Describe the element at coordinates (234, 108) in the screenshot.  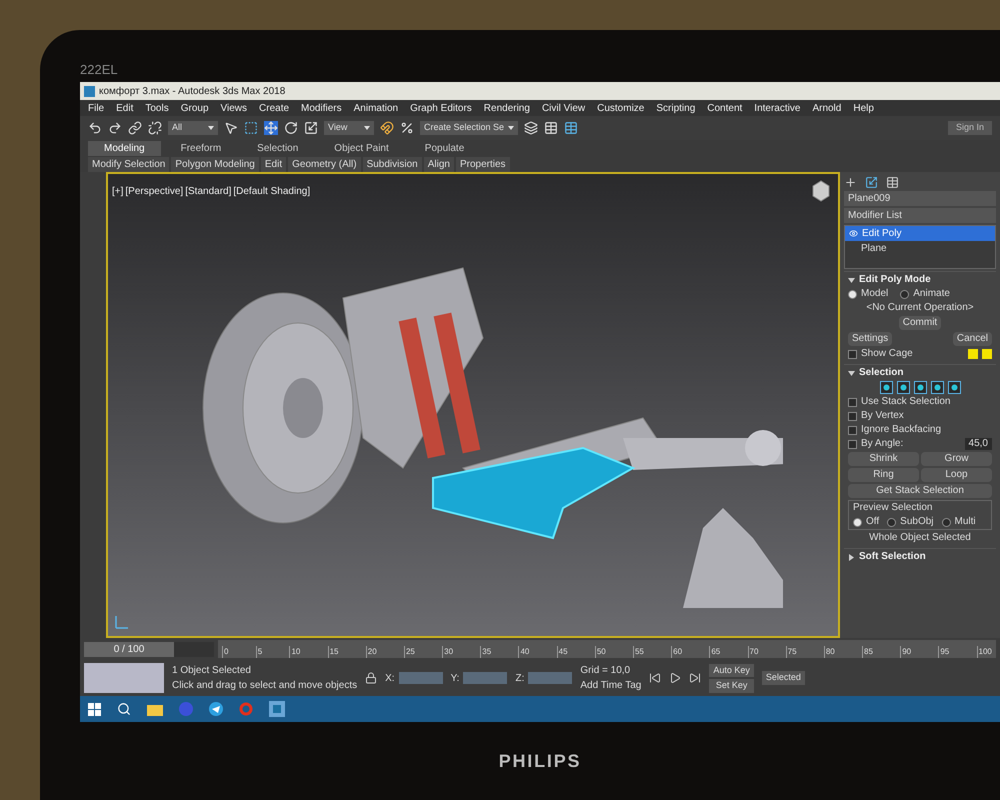
I see `menu-item: Views` at that location.